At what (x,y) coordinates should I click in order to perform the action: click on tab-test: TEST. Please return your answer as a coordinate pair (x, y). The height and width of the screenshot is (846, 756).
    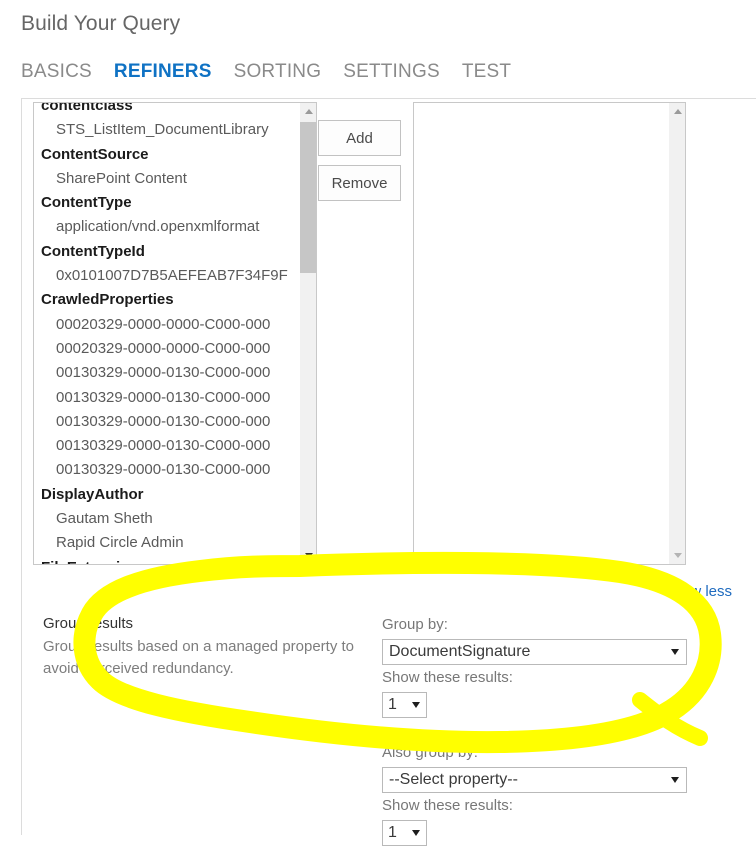
    Looking at the image, I should click on (486, 71).